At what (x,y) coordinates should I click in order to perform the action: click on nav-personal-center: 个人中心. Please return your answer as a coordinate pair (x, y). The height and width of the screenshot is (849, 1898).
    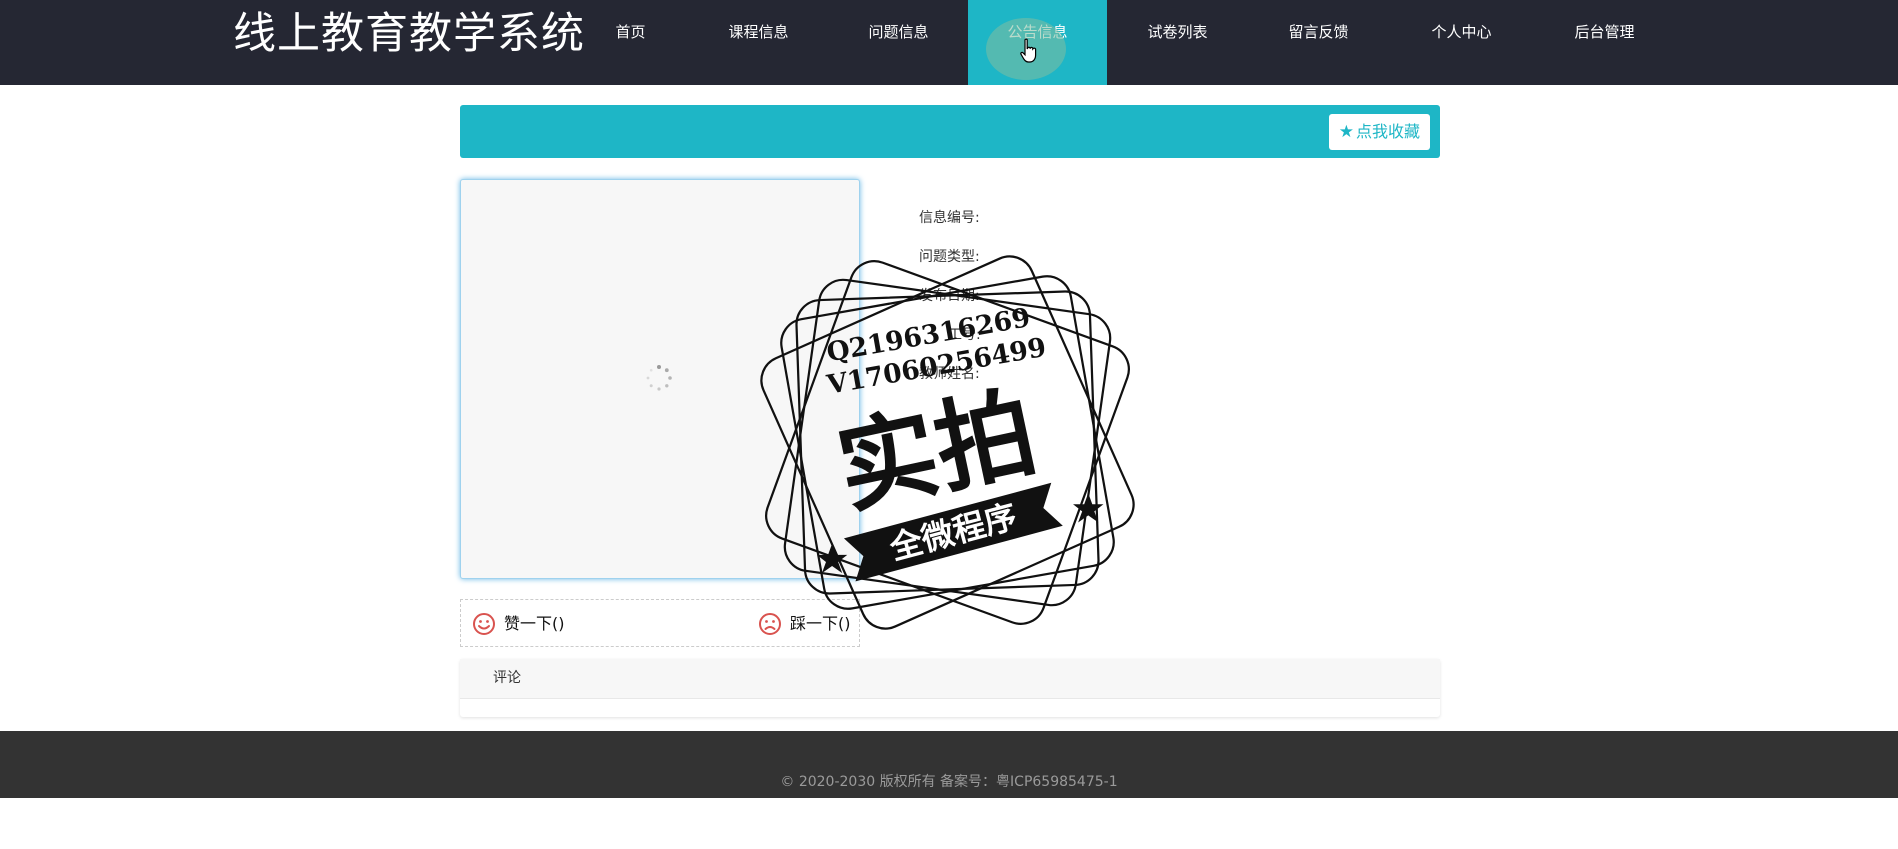
    Looking at the image, I should click on (1461, 42).